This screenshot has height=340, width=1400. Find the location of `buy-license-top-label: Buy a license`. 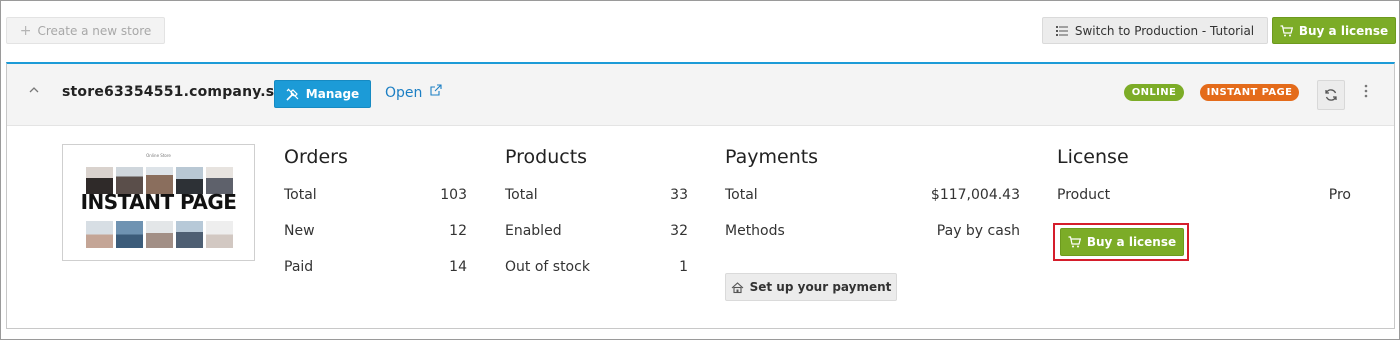

buy-license-top-label: Buy a license is located at coordinates (1343, 30).